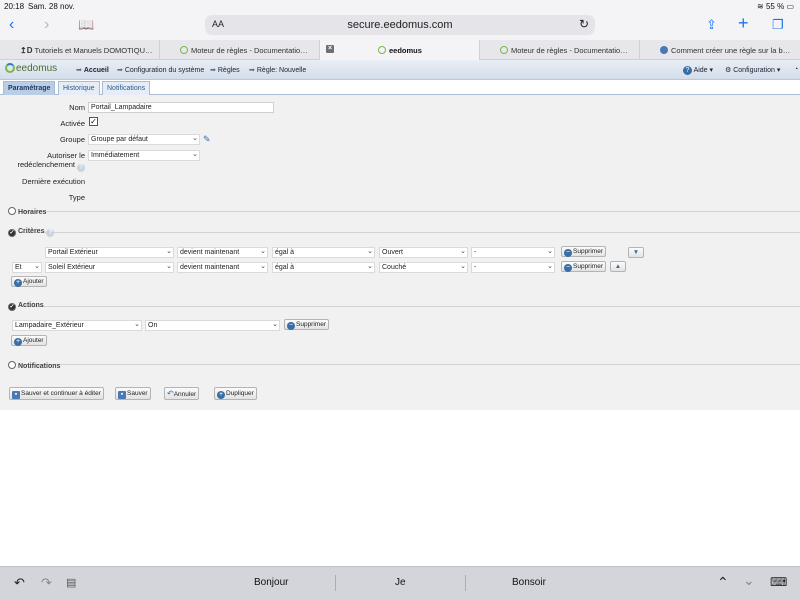  Describe the element at coordinates (182, 393) in the screenshot. I see `cancel-button: ↶Annuler` at that location.